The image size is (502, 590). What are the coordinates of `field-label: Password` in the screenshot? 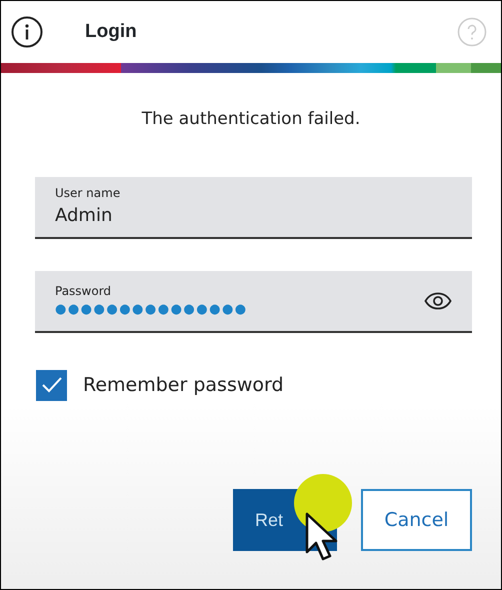 It's located at (83, 291).